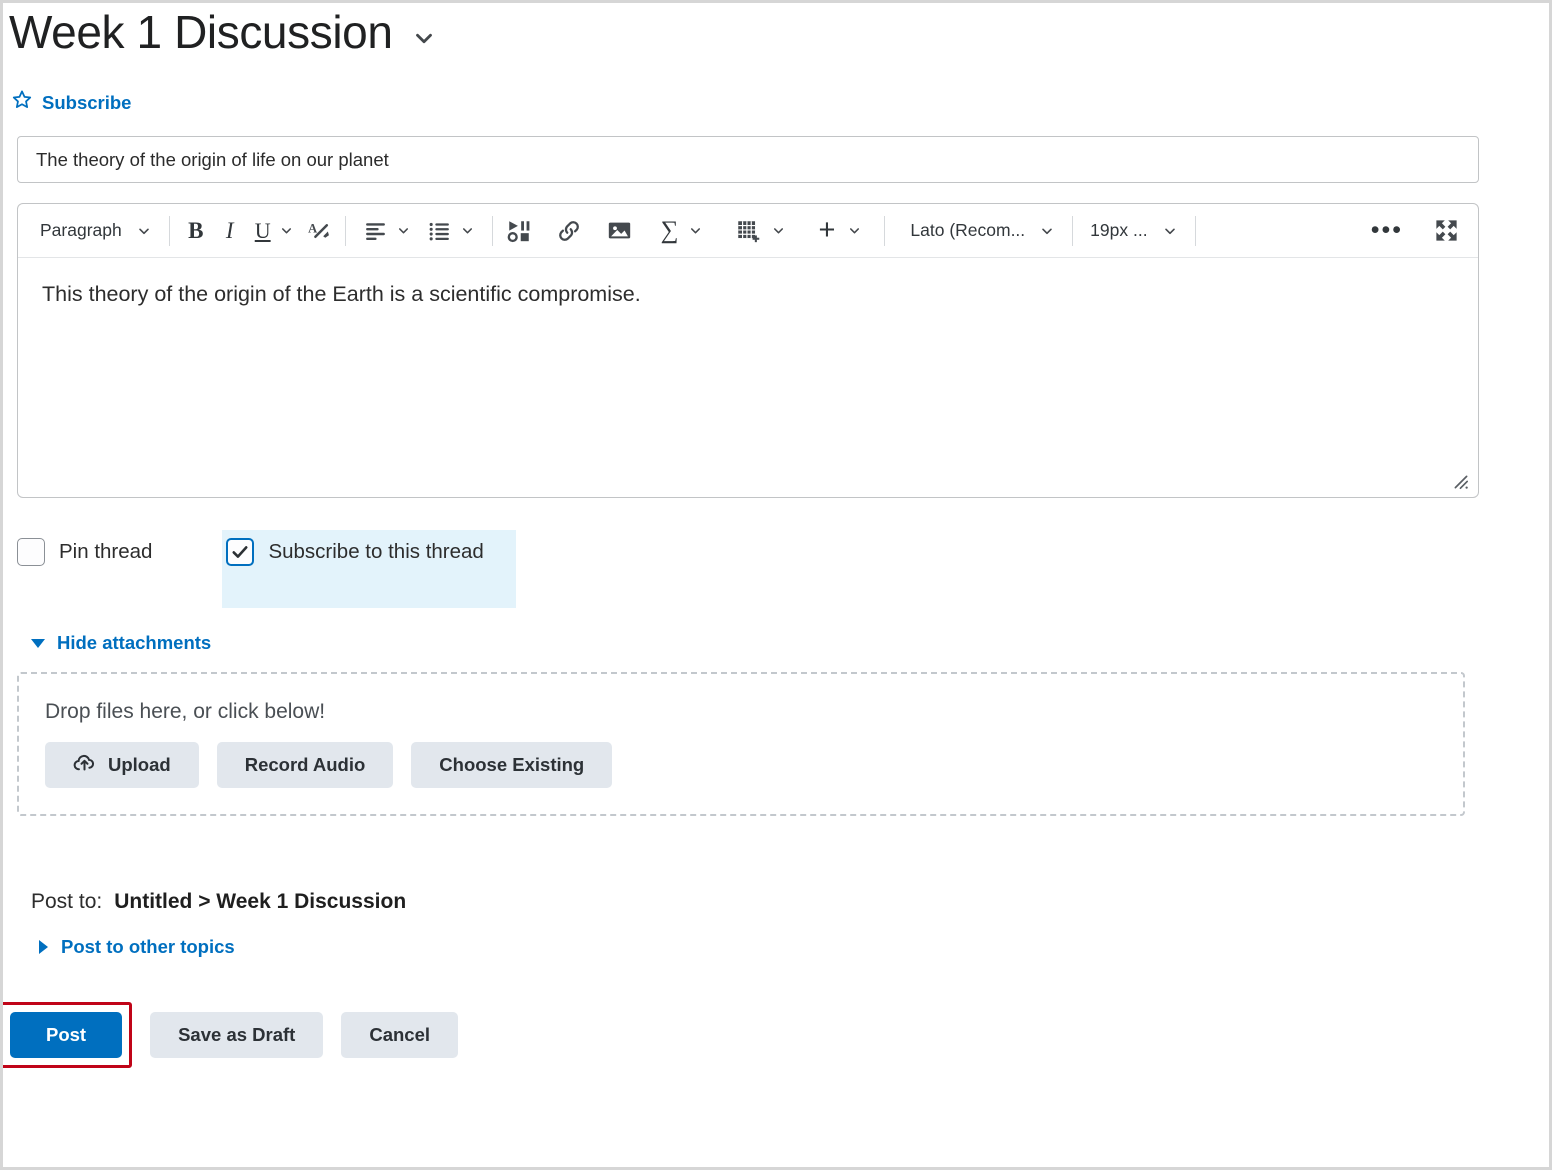  What do you see at coordinates (84, 765) in the screenshot?
I see `cloud-upload-icon` at bounding box center [84, 765].